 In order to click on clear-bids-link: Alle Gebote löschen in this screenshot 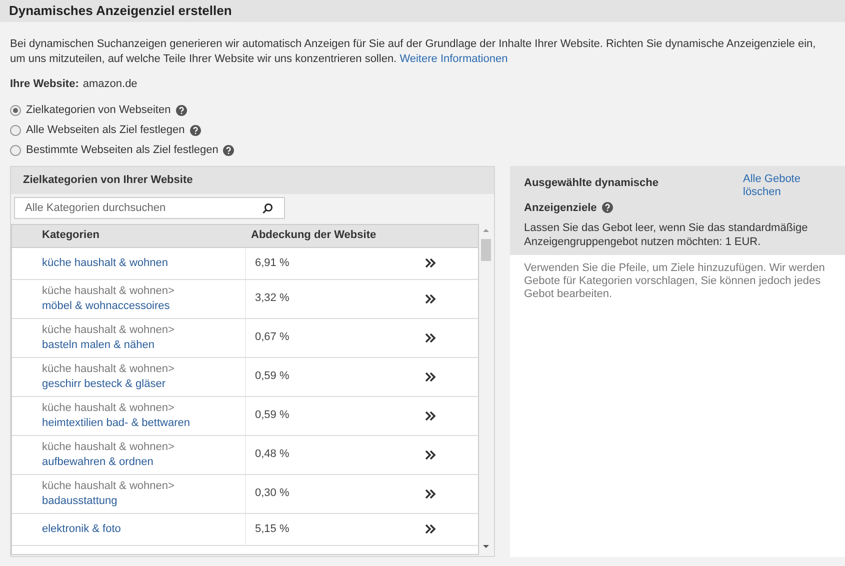, I will do `click(783, 185)`.